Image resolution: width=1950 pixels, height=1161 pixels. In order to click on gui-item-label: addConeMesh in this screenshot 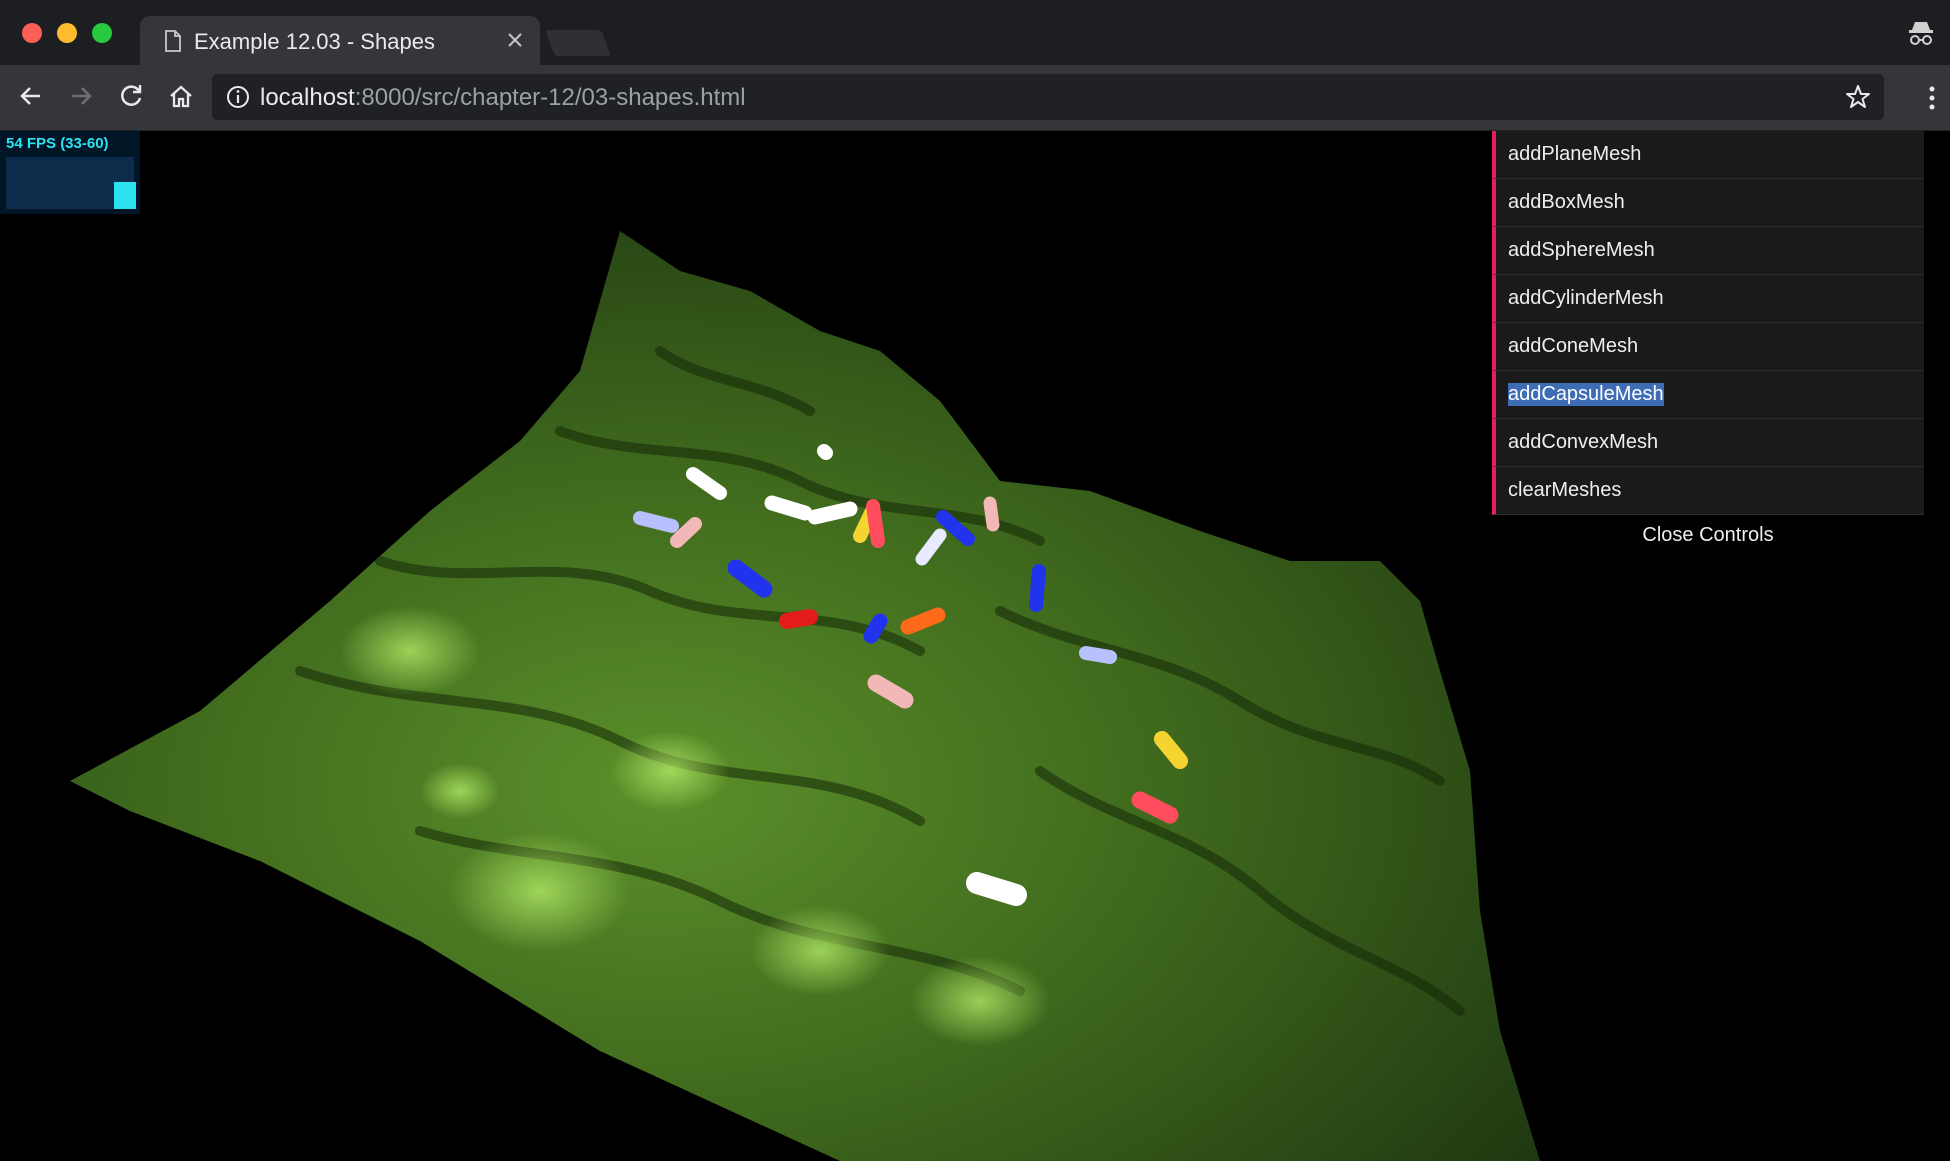, I will do `click(1573, 346)`.